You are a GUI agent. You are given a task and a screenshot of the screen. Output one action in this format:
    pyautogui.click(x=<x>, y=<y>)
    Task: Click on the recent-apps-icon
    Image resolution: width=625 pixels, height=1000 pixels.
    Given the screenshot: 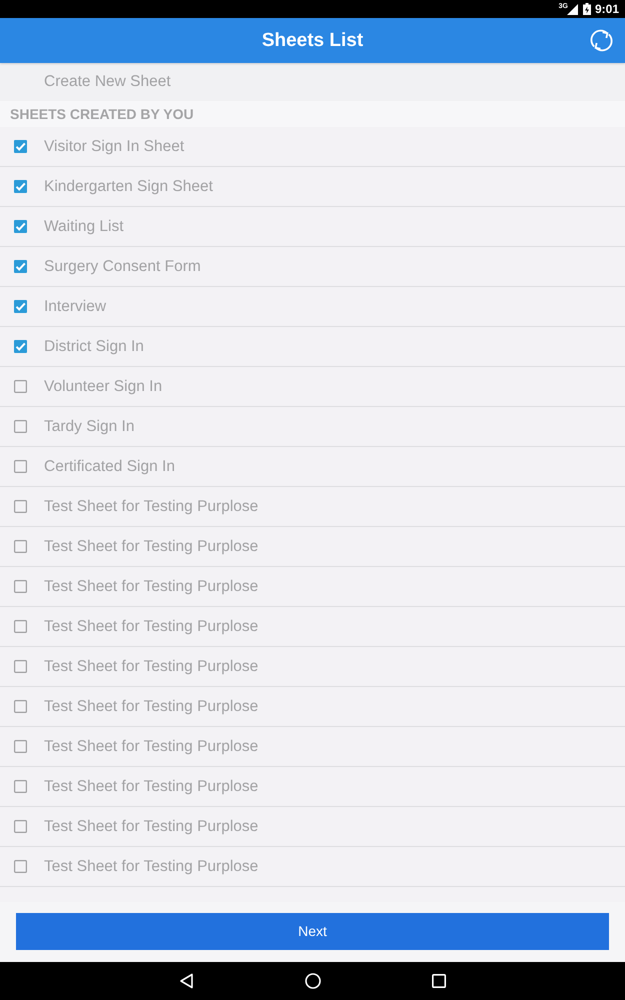 What is the action you would take?
    pyautogui.click(x=438, y=981)
    